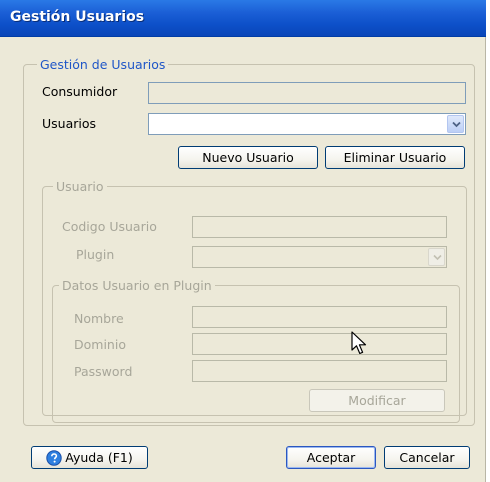  What do you see at coordinates (103, 64) in the screenshot?
I see `gestion-usuarios-legend: Gestión de Usuarios` at bounding box center [103, 64].